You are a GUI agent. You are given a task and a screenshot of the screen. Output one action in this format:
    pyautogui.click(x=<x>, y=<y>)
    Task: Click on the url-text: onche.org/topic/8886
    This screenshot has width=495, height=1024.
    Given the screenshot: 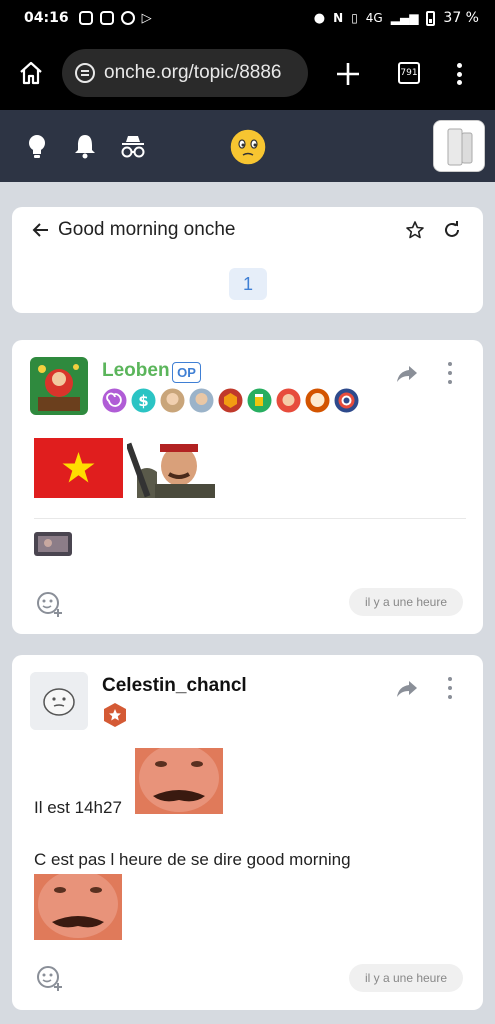 What is the action you would take?
    pyautogui.click(x=193, y=72)
    